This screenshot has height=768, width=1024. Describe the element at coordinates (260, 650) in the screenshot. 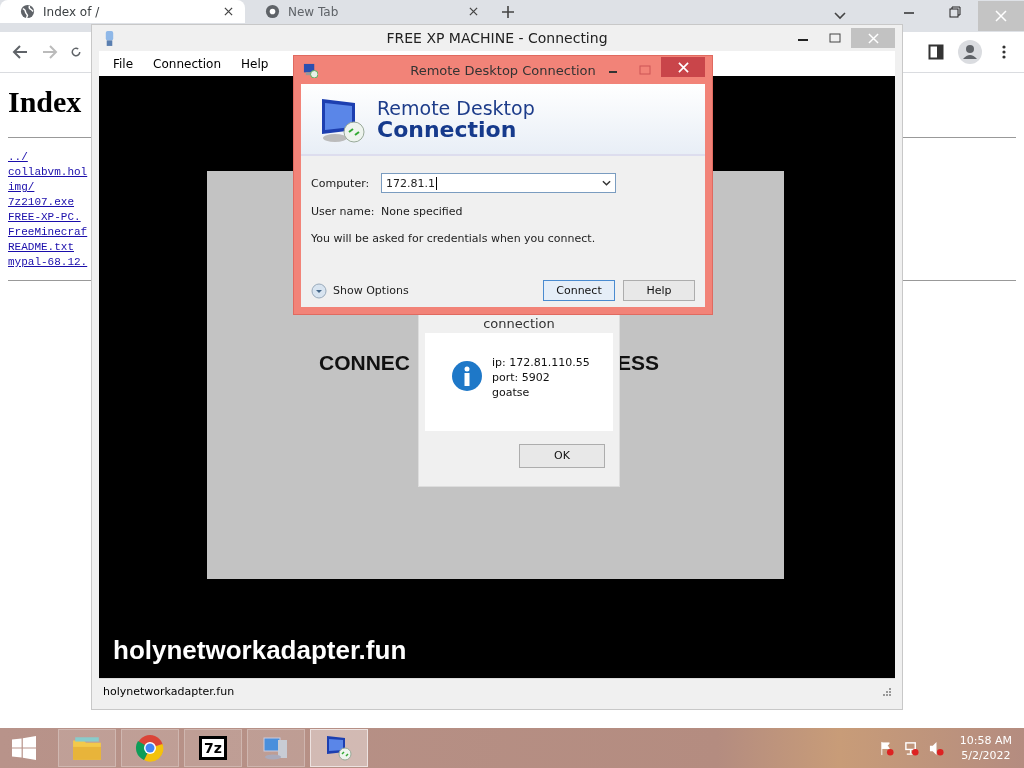

I see `site-name: holynetworkadapter.fun` at that location.